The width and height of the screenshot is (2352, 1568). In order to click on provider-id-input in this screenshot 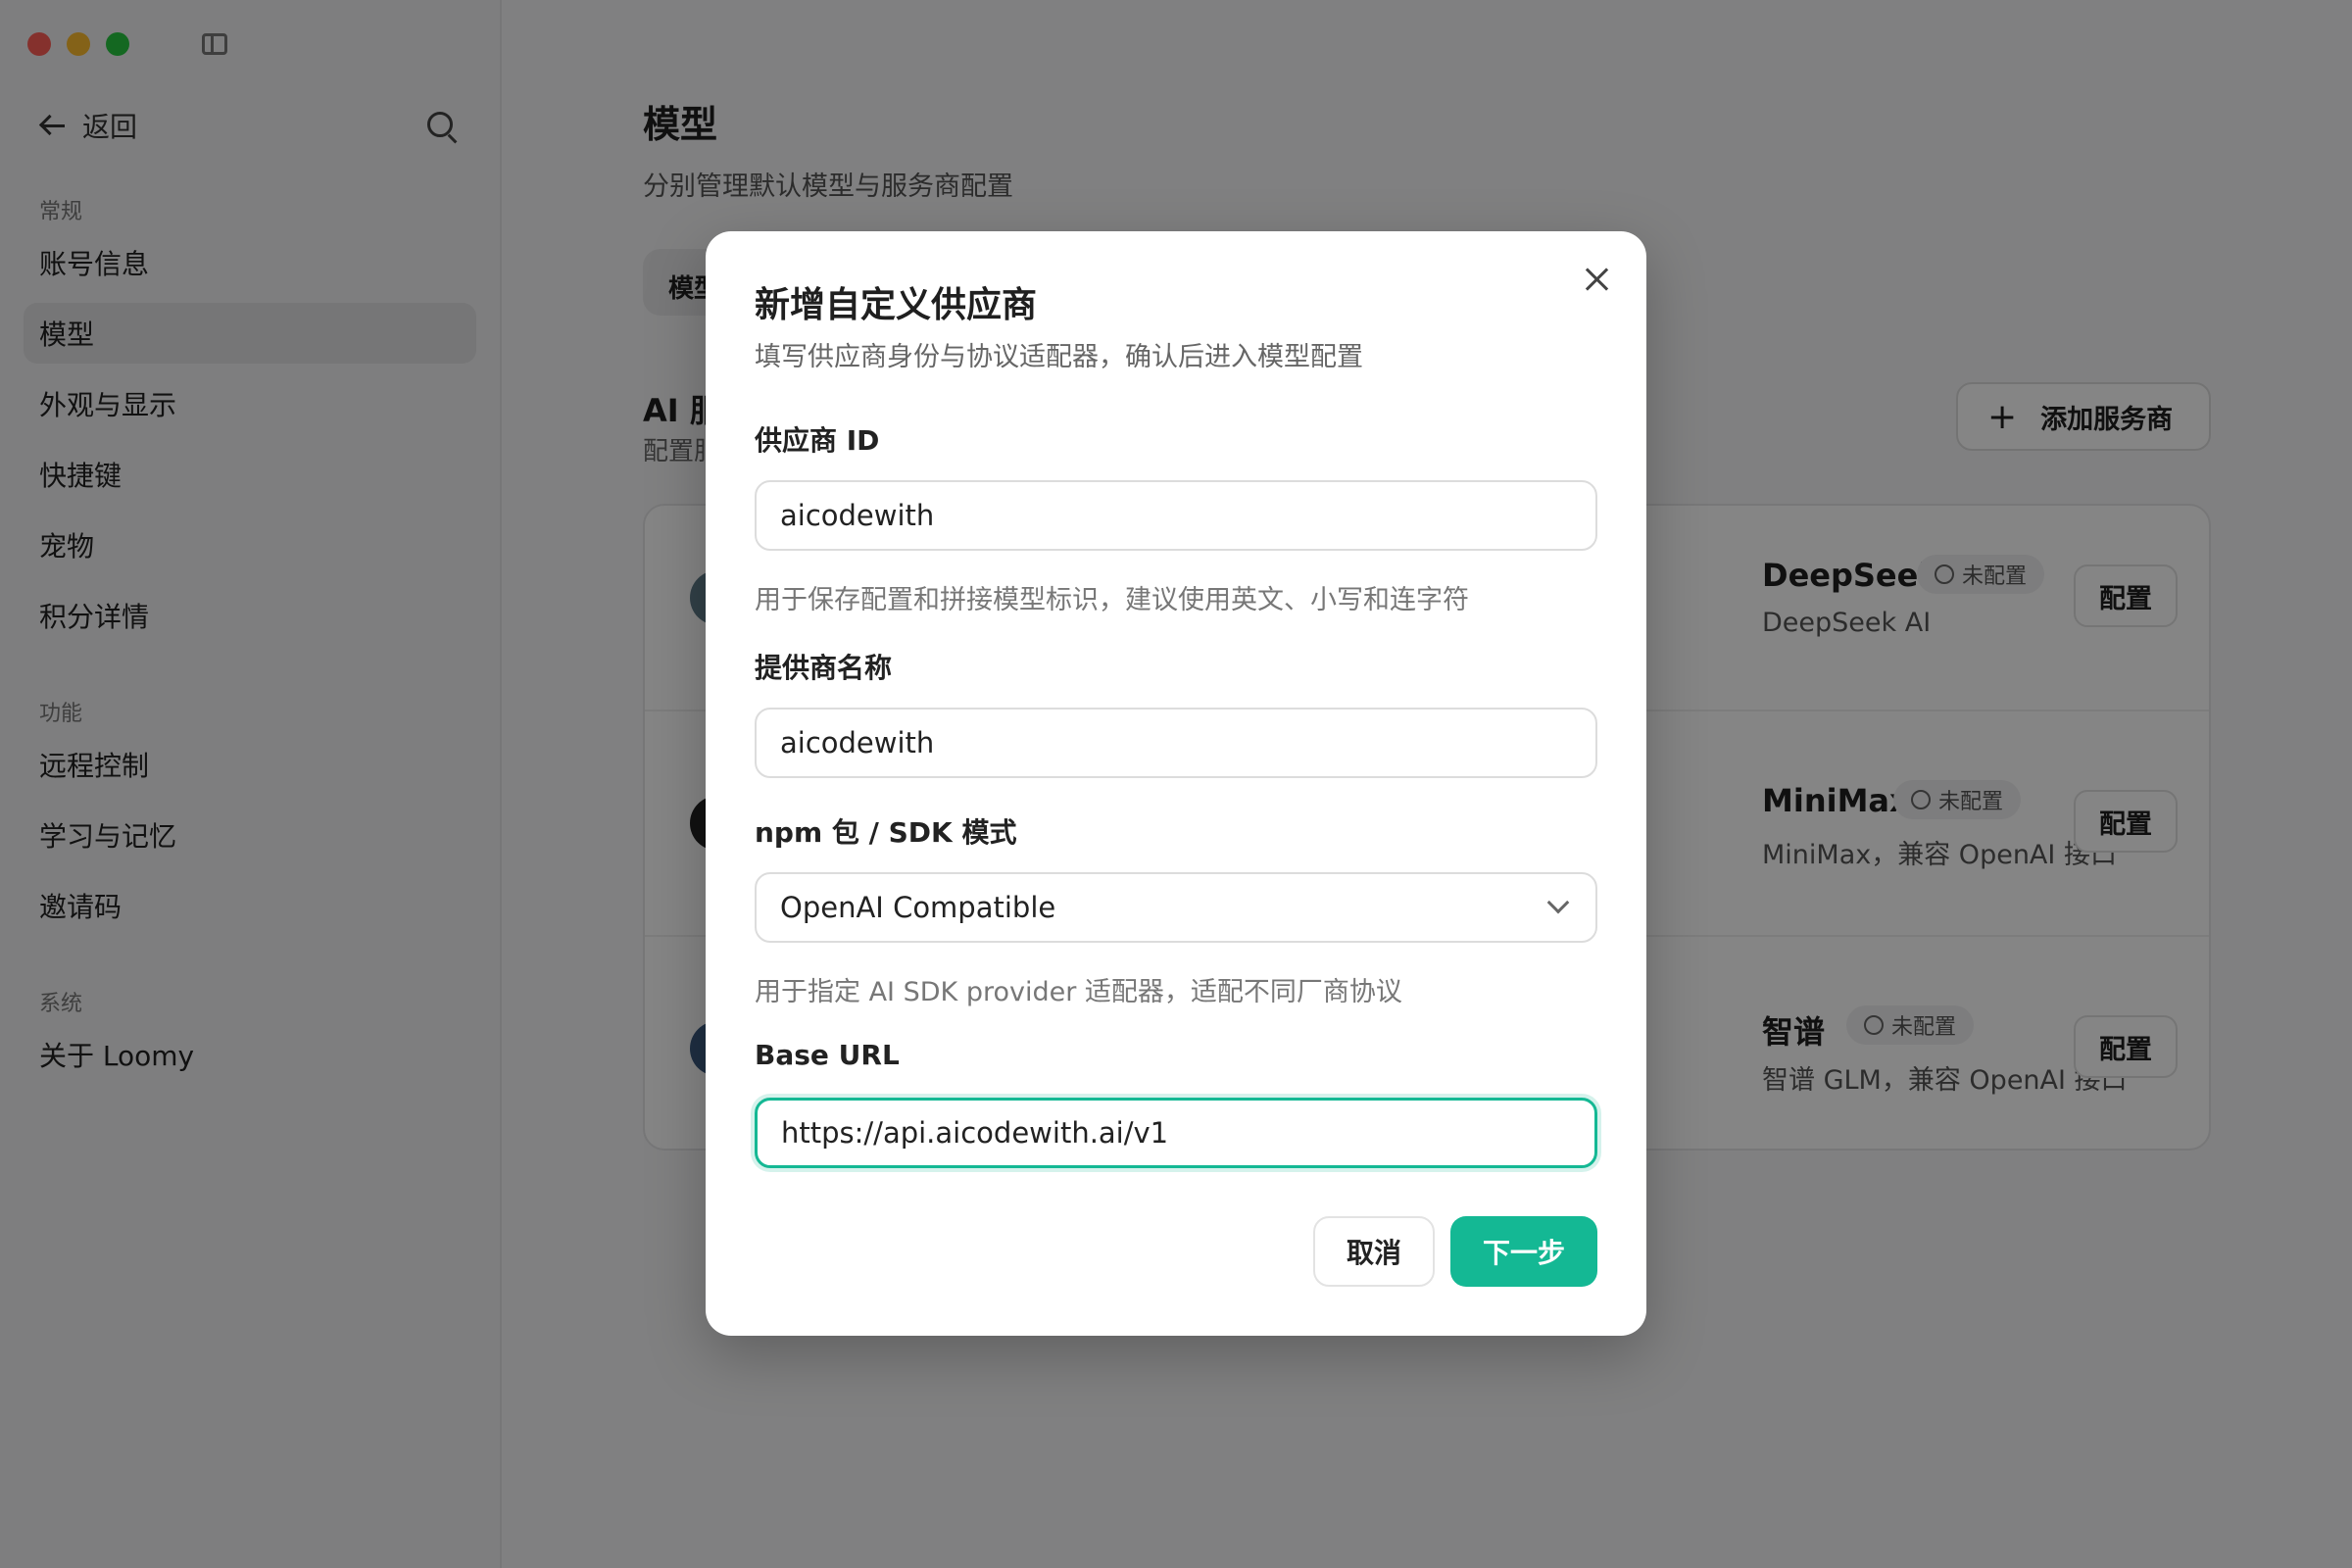, I will do `click(1176, 515)`.